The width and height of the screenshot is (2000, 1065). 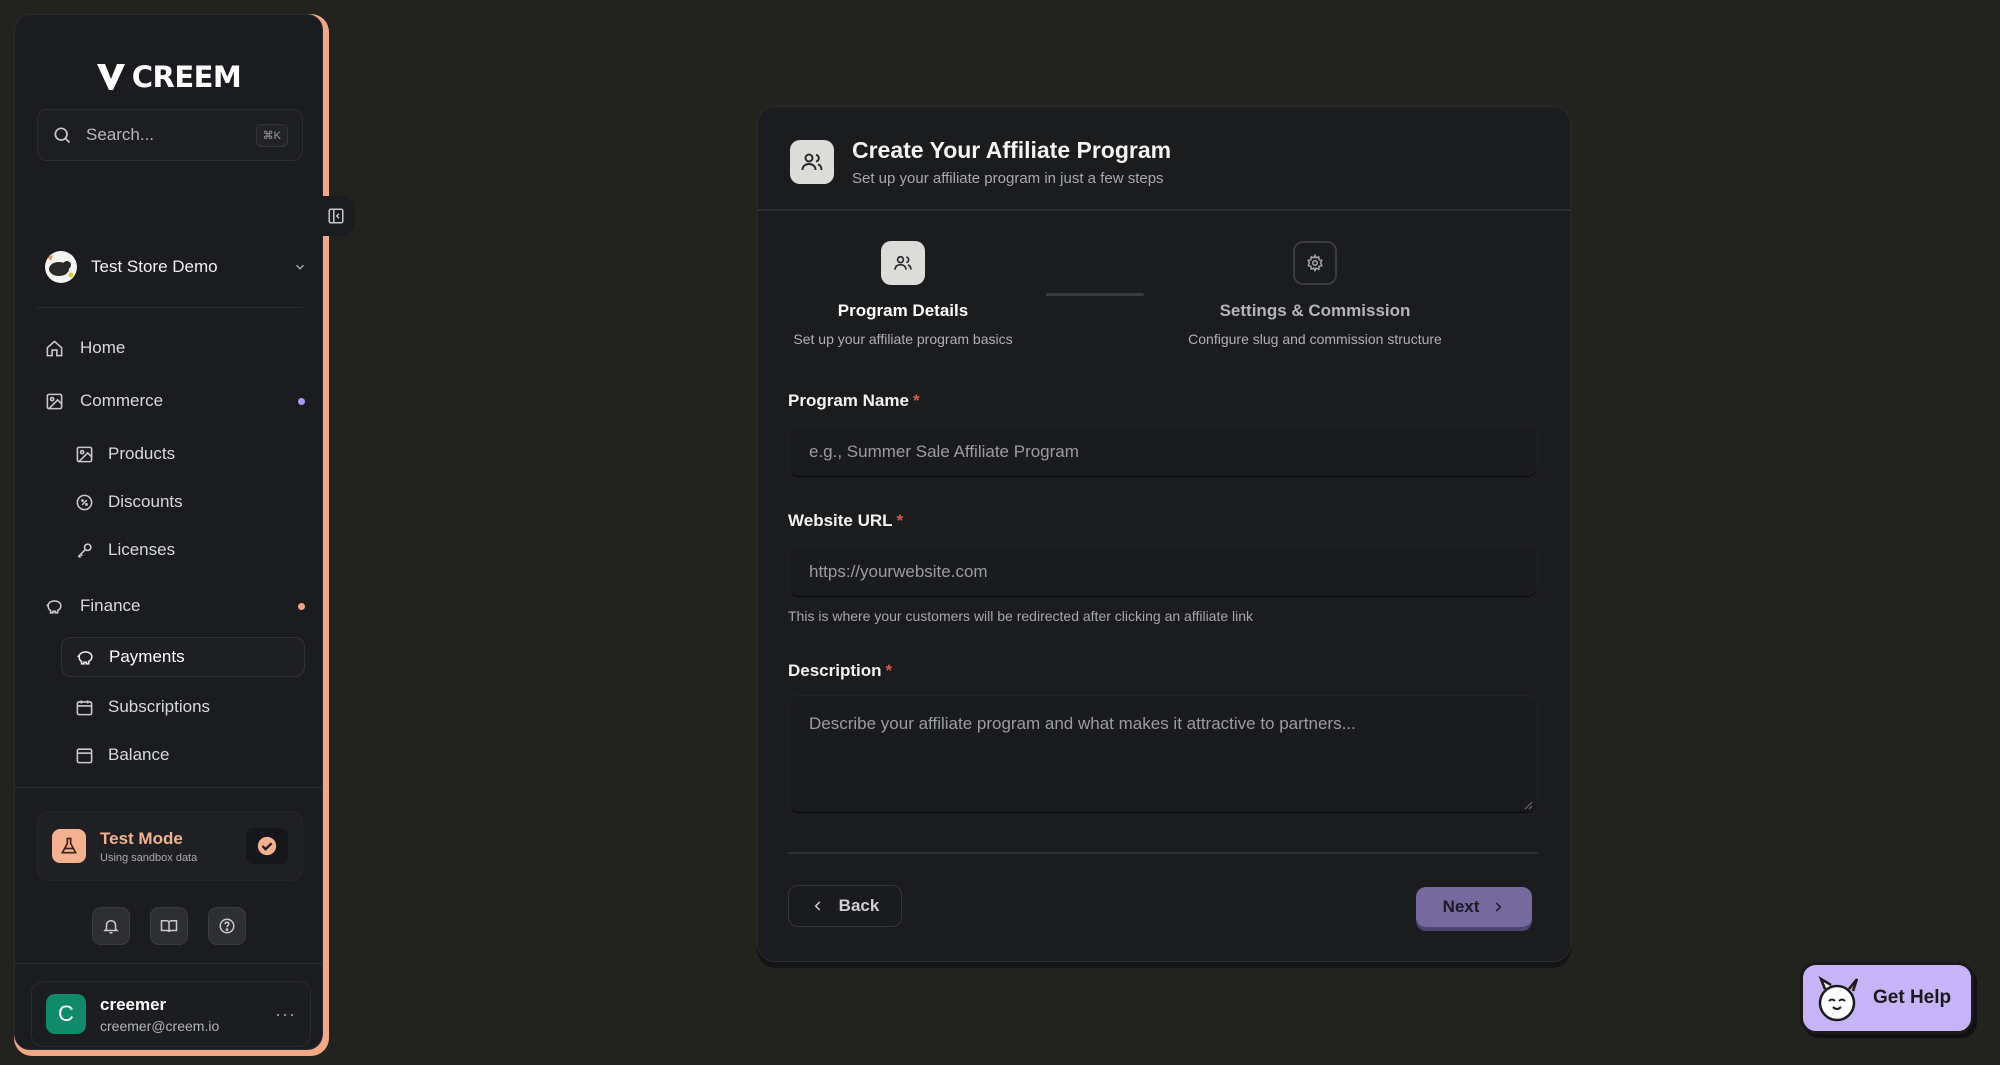 What do you see at coordinates (110, 605) in the screenshot?
I see `sidebar-item-label: Finance` at bounding box center [110, 605].